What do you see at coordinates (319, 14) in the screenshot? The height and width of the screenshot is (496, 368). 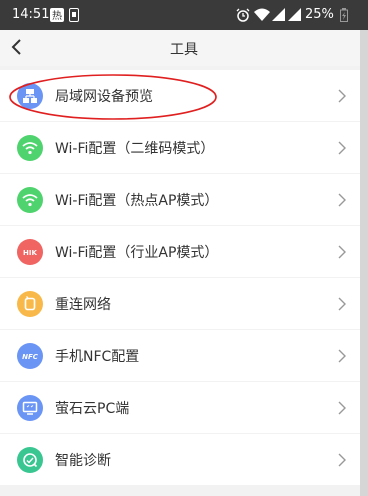 I see `battery-percent: 25%` at bounding box center [319, 14].